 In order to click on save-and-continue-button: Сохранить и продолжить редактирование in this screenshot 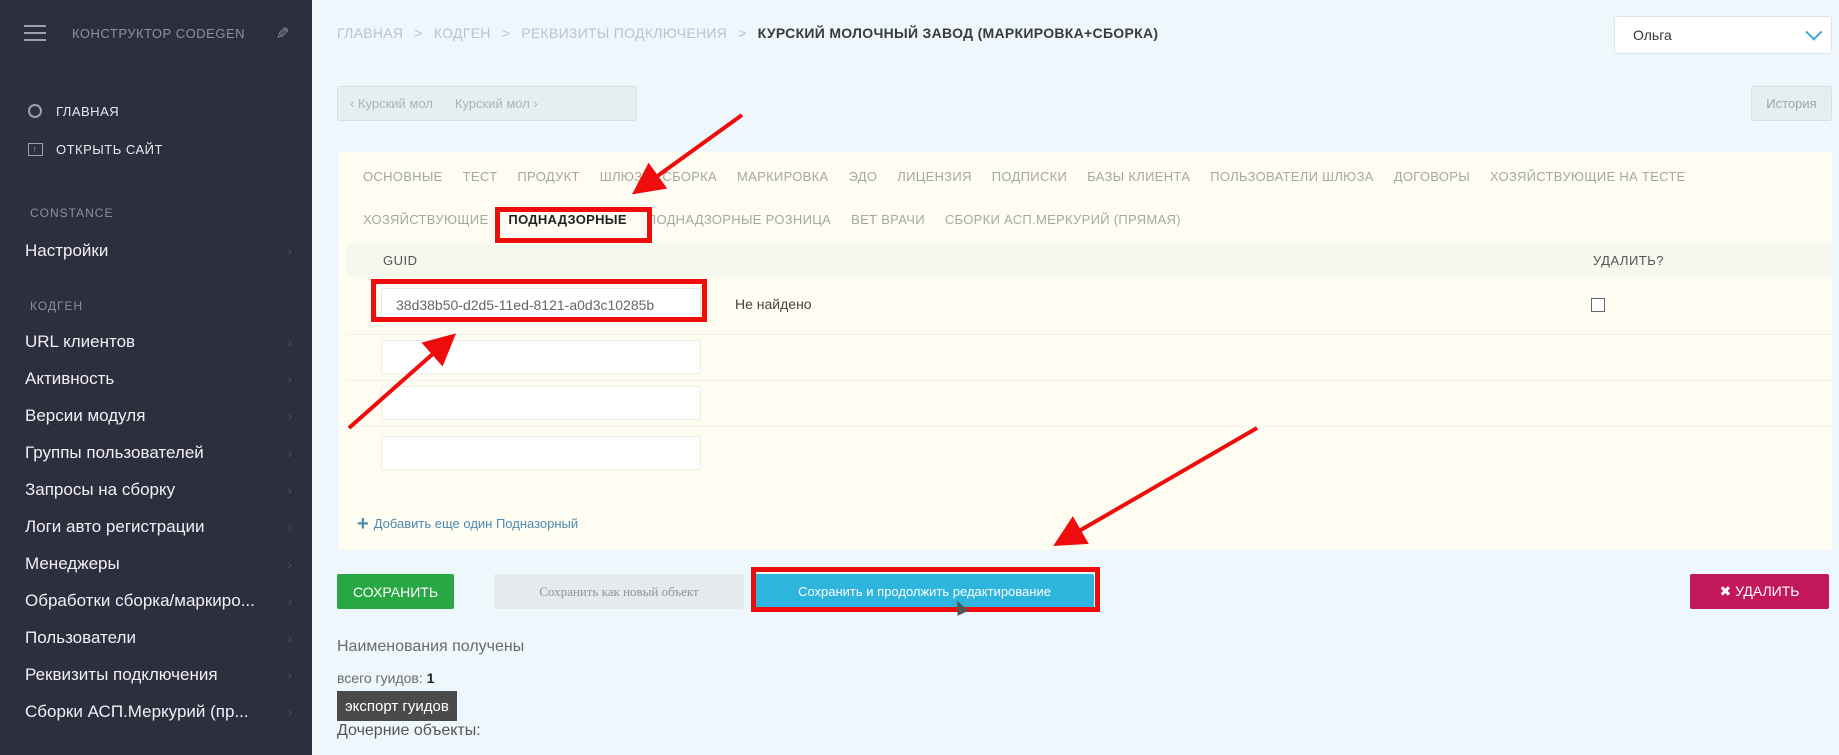, I will do `click(924, 591)`.